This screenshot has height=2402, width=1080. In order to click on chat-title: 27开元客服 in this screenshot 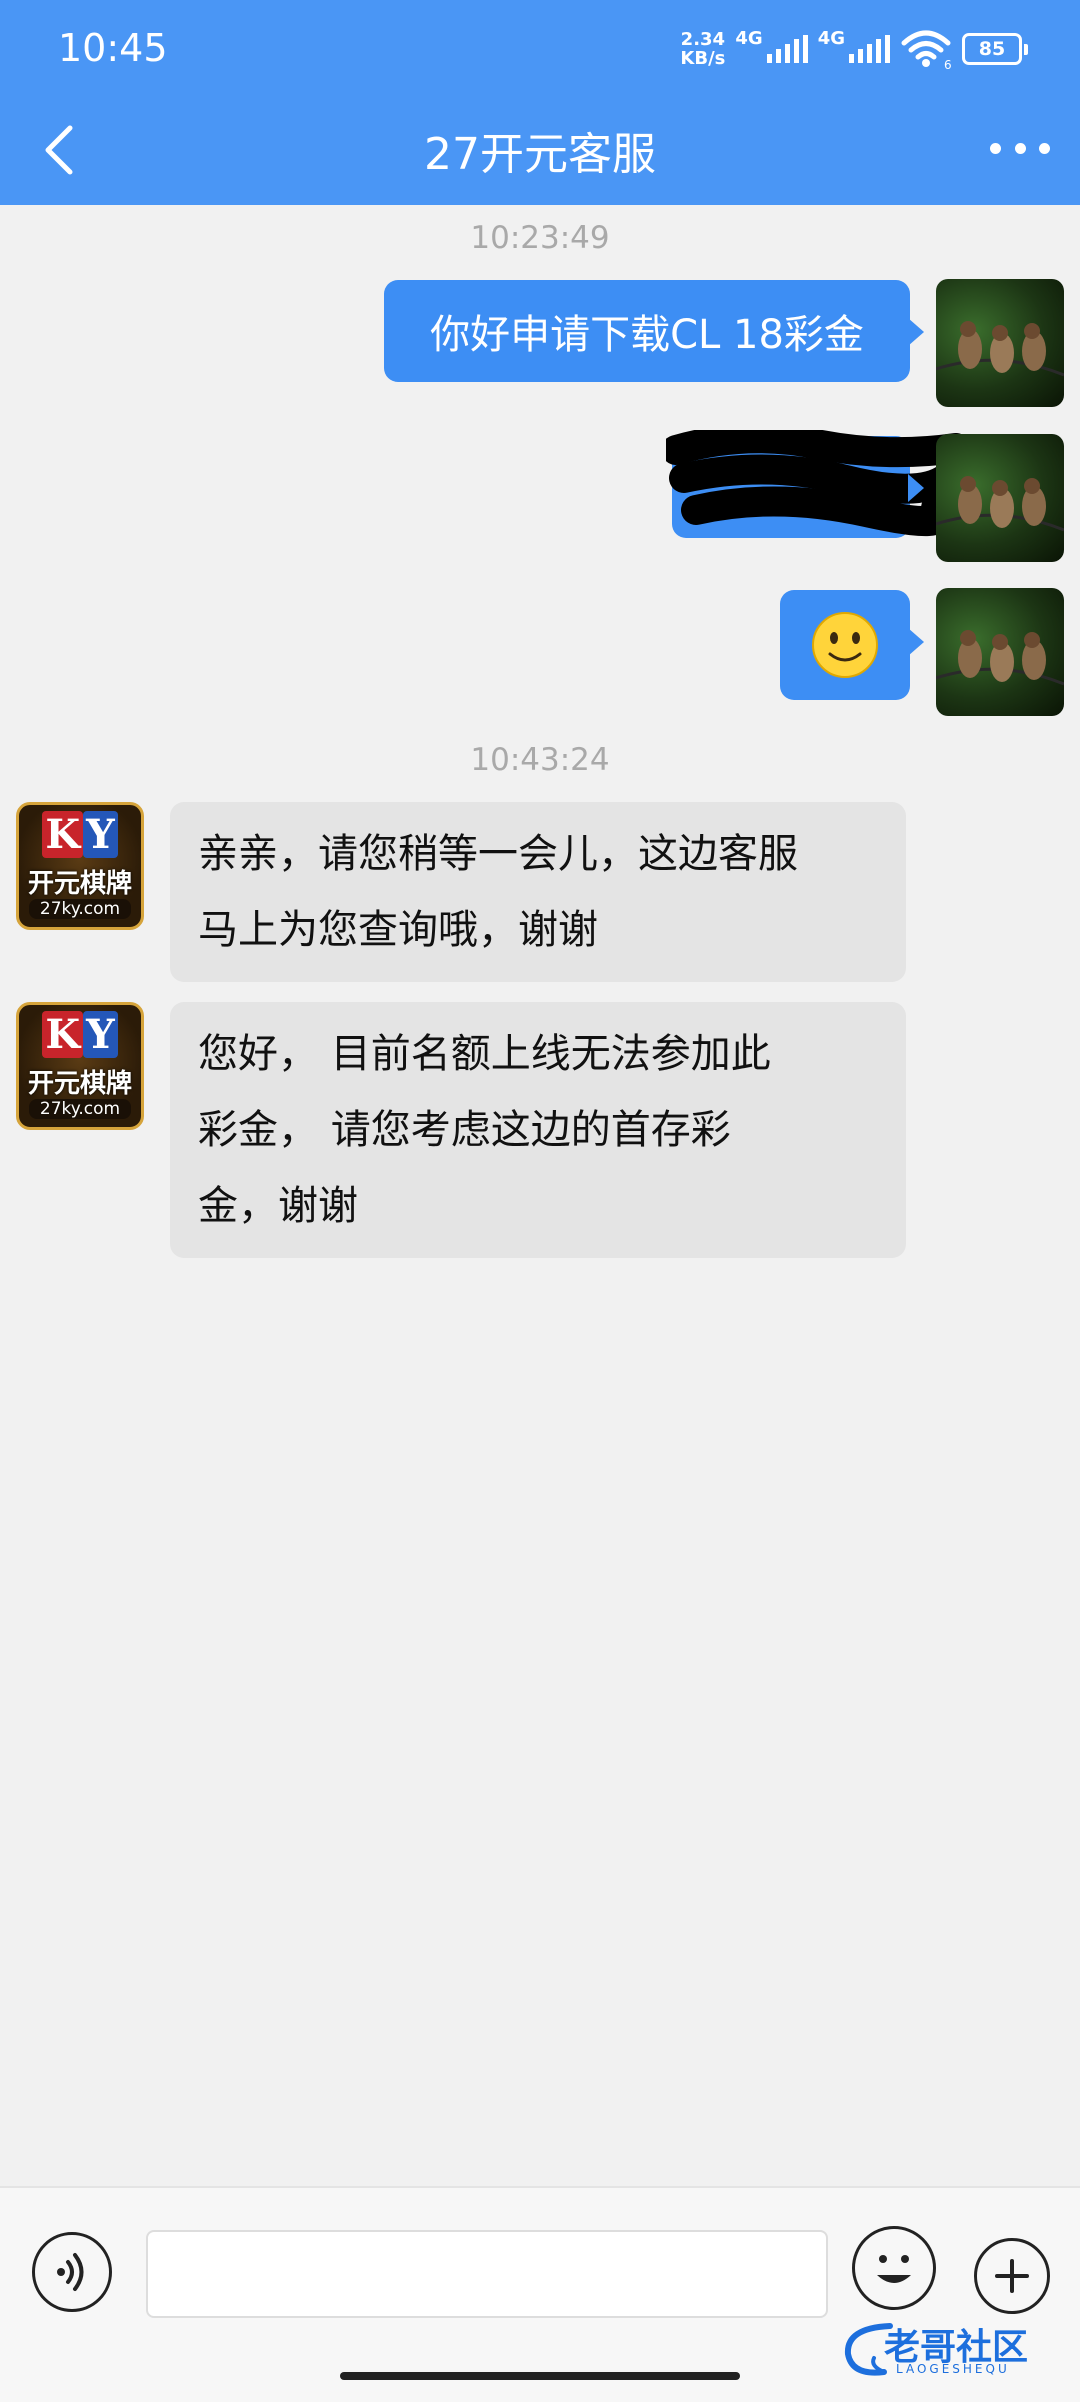, I will do `click(540, 154)`.